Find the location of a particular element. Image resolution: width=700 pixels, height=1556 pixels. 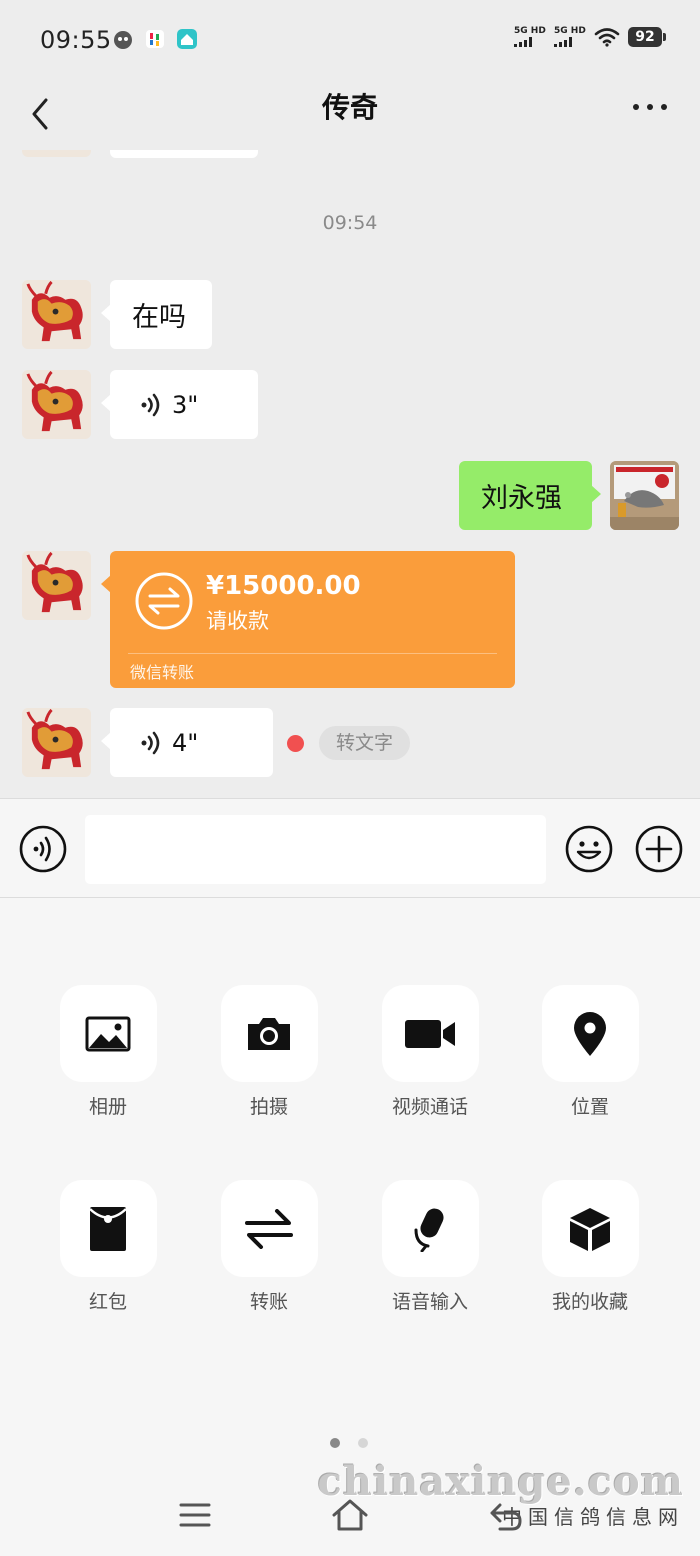

convert-to-text-button: 转文字 is located at coordinates (364, 743).